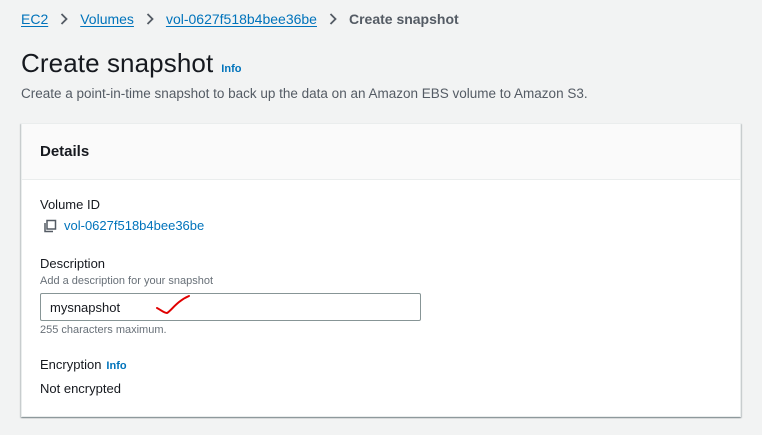  Describe the element at coordinates (65, 151) in the screenshot. I see `details-title: Details` at that location.